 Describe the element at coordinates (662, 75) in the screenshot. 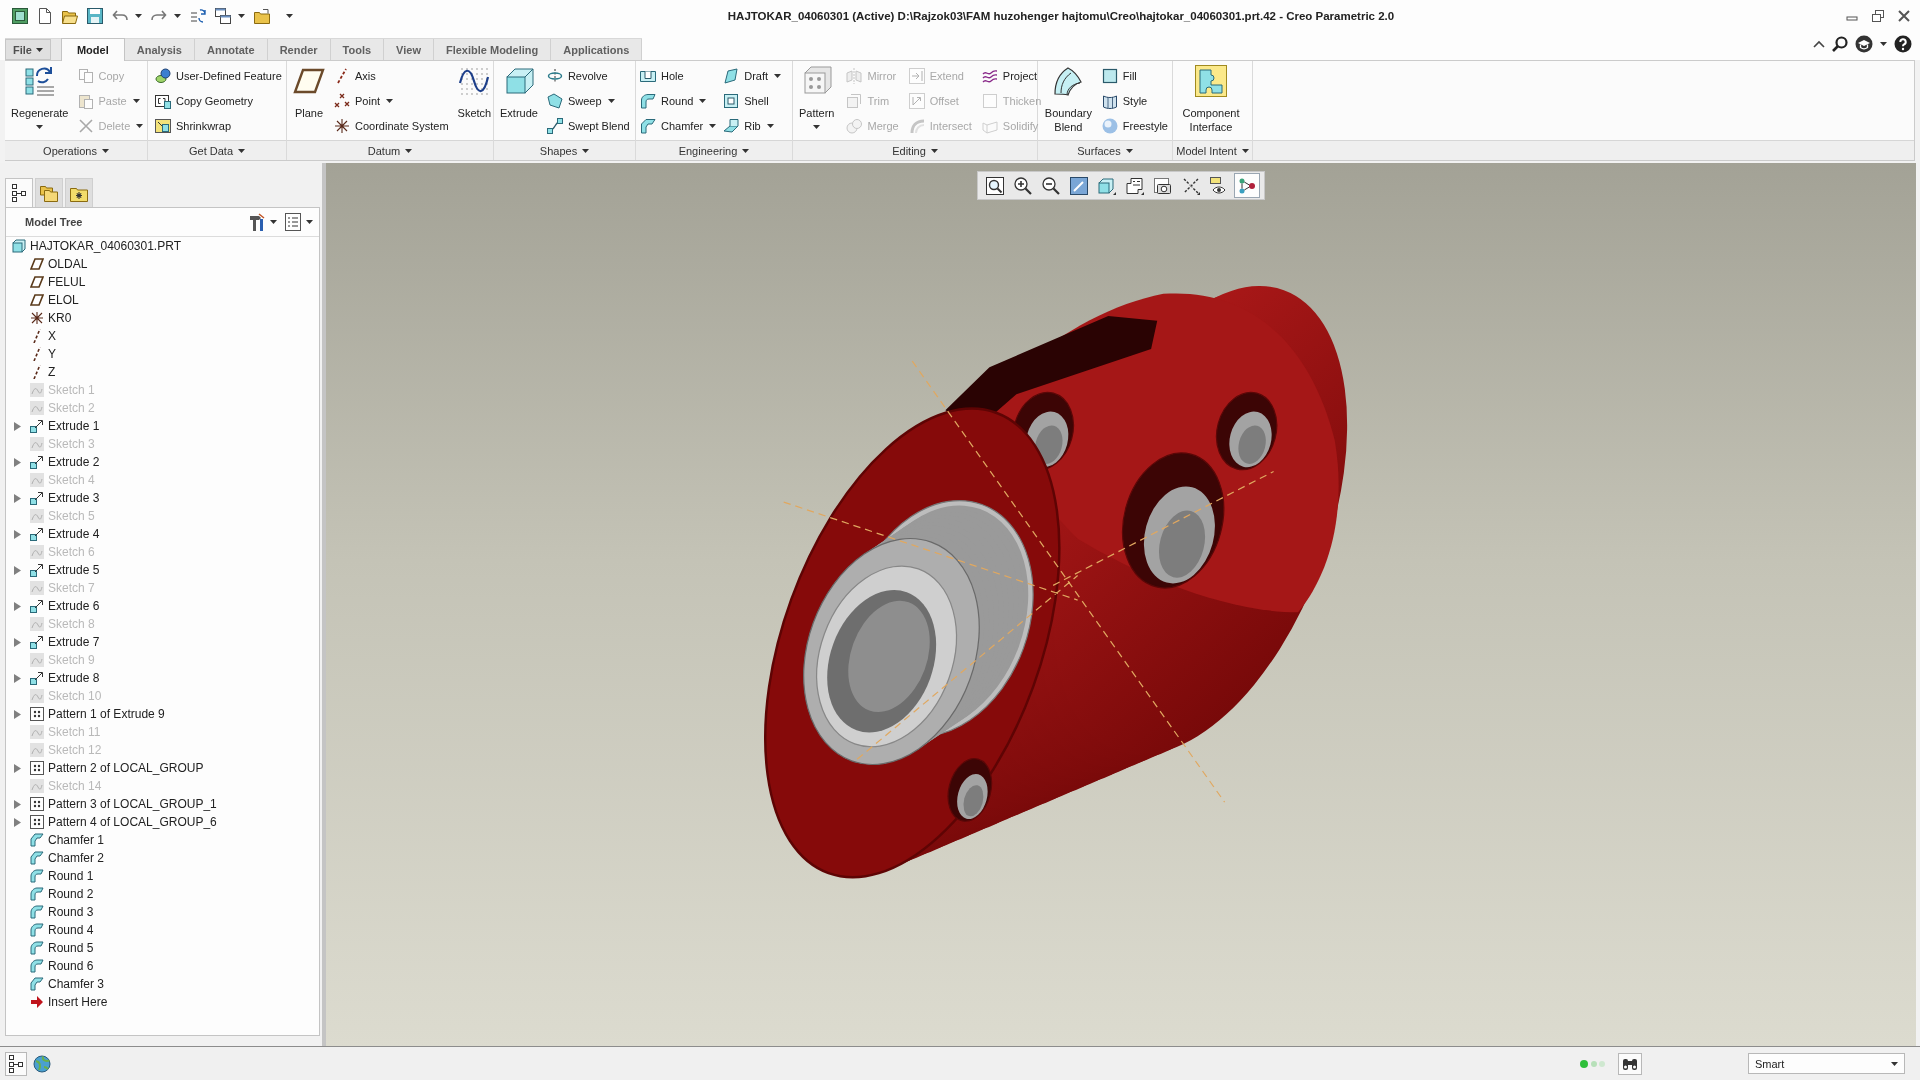

I see `ribbon-button: Hole` at that location.